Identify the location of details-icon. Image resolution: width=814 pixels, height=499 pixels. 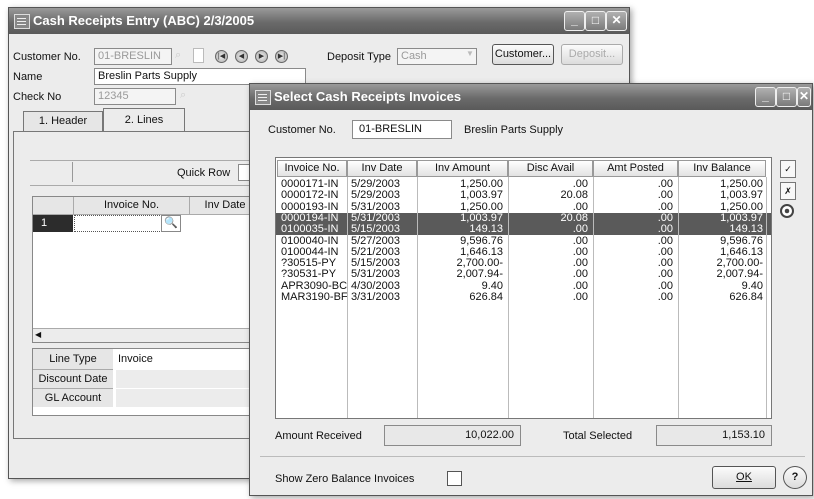
(787, 211).